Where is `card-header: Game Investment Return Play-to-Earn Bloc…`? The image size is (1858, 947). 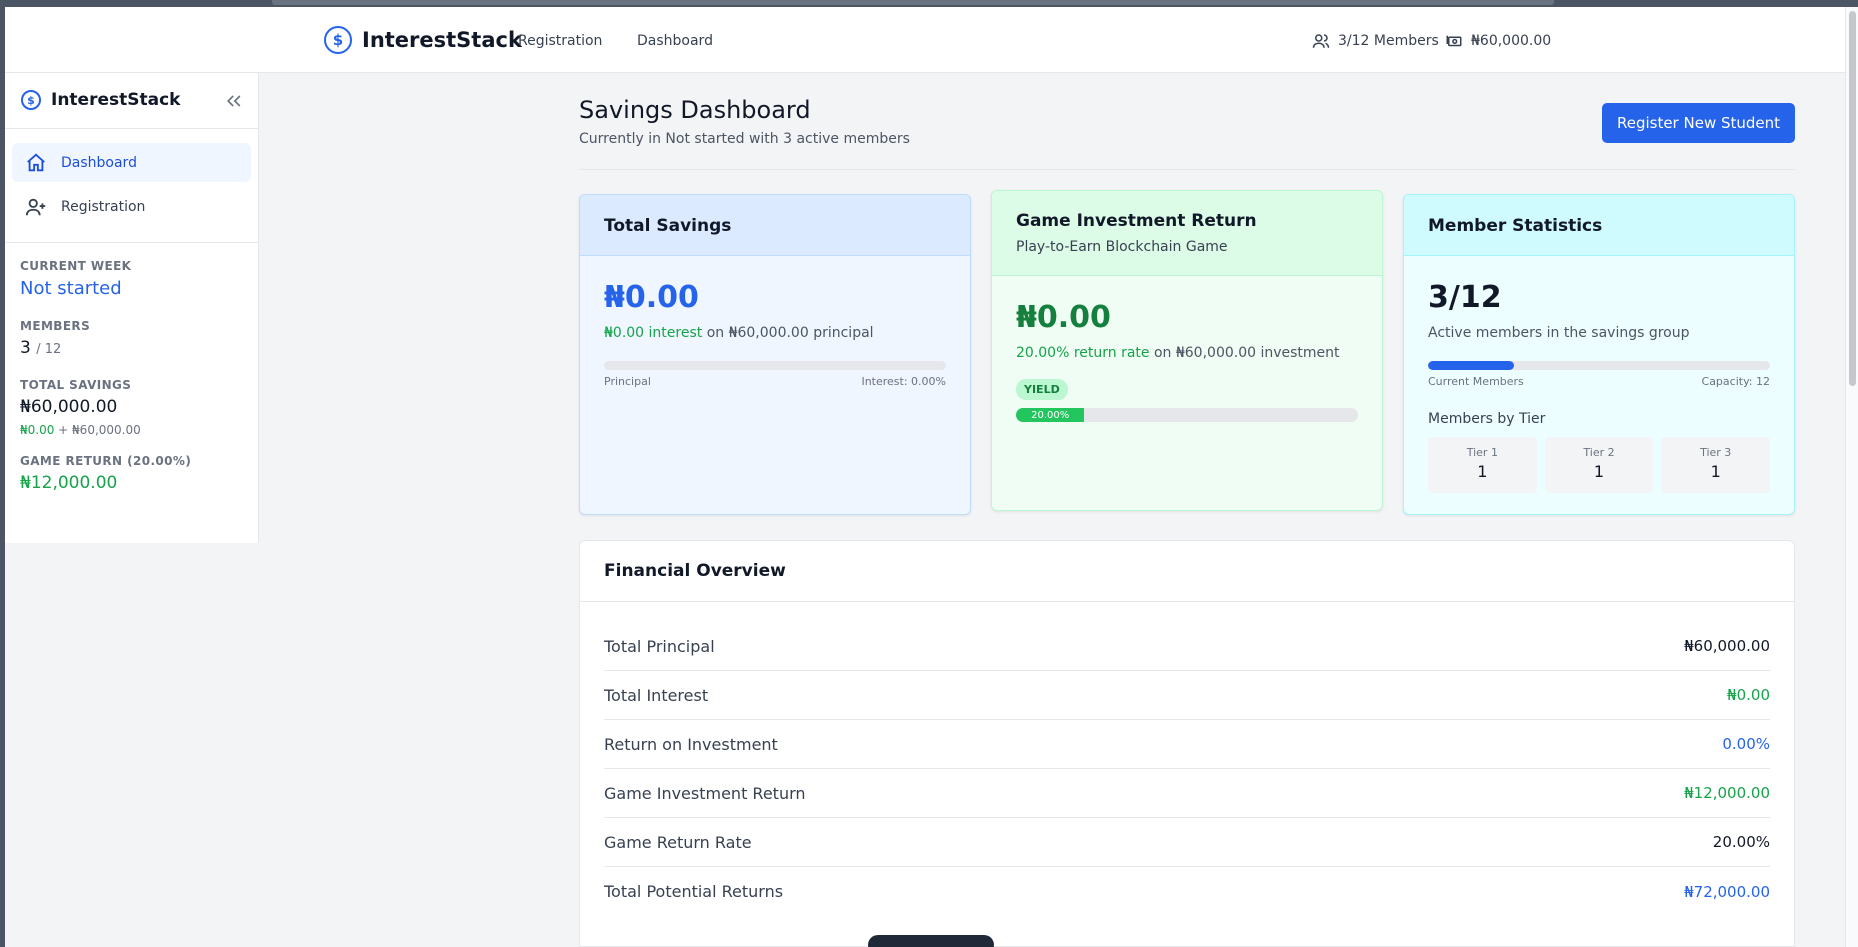 card-header: Game Investment Return Play-to-Earn Bloc… is located at coordinates (1187, 233).